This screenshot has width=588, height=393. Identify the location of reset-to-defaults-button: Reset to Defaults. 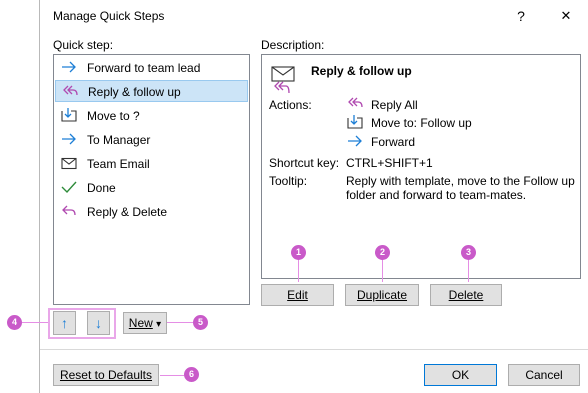
(106, 375).